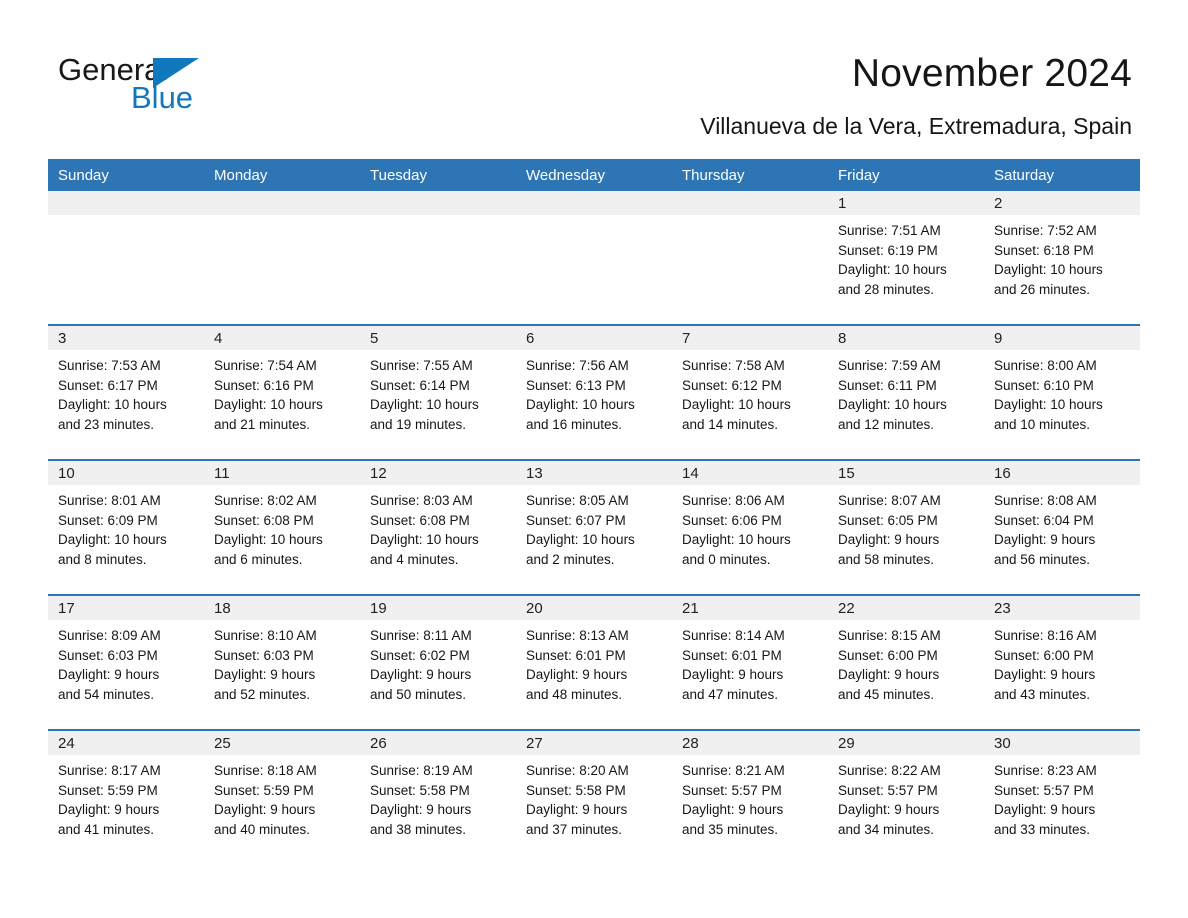 The image size is (1188, 918). What do you see at coordinates (421, 365) in the screenshot?
I see `sunrise-text: Sunrise: 7:55 AM` at bounding box center [421, 365].